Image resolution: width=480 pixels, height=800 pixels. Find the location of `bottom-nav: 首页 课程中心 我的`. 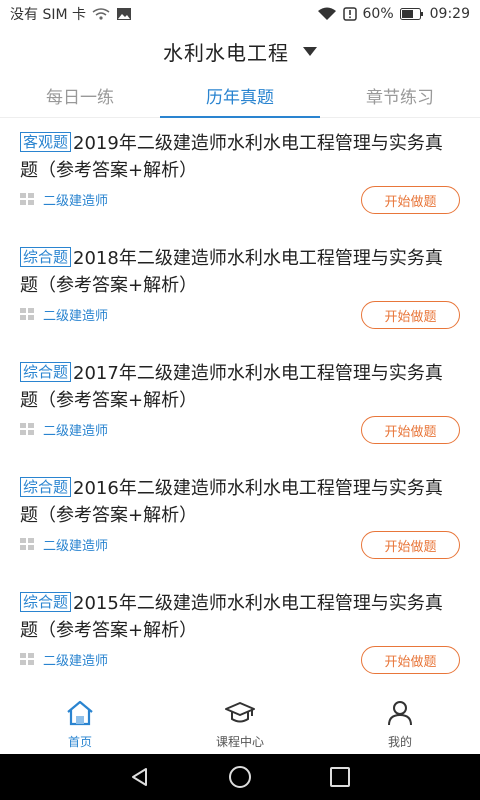

bottom-nav: 首页 课程中心 我的 is located at coordinates (240, 725).